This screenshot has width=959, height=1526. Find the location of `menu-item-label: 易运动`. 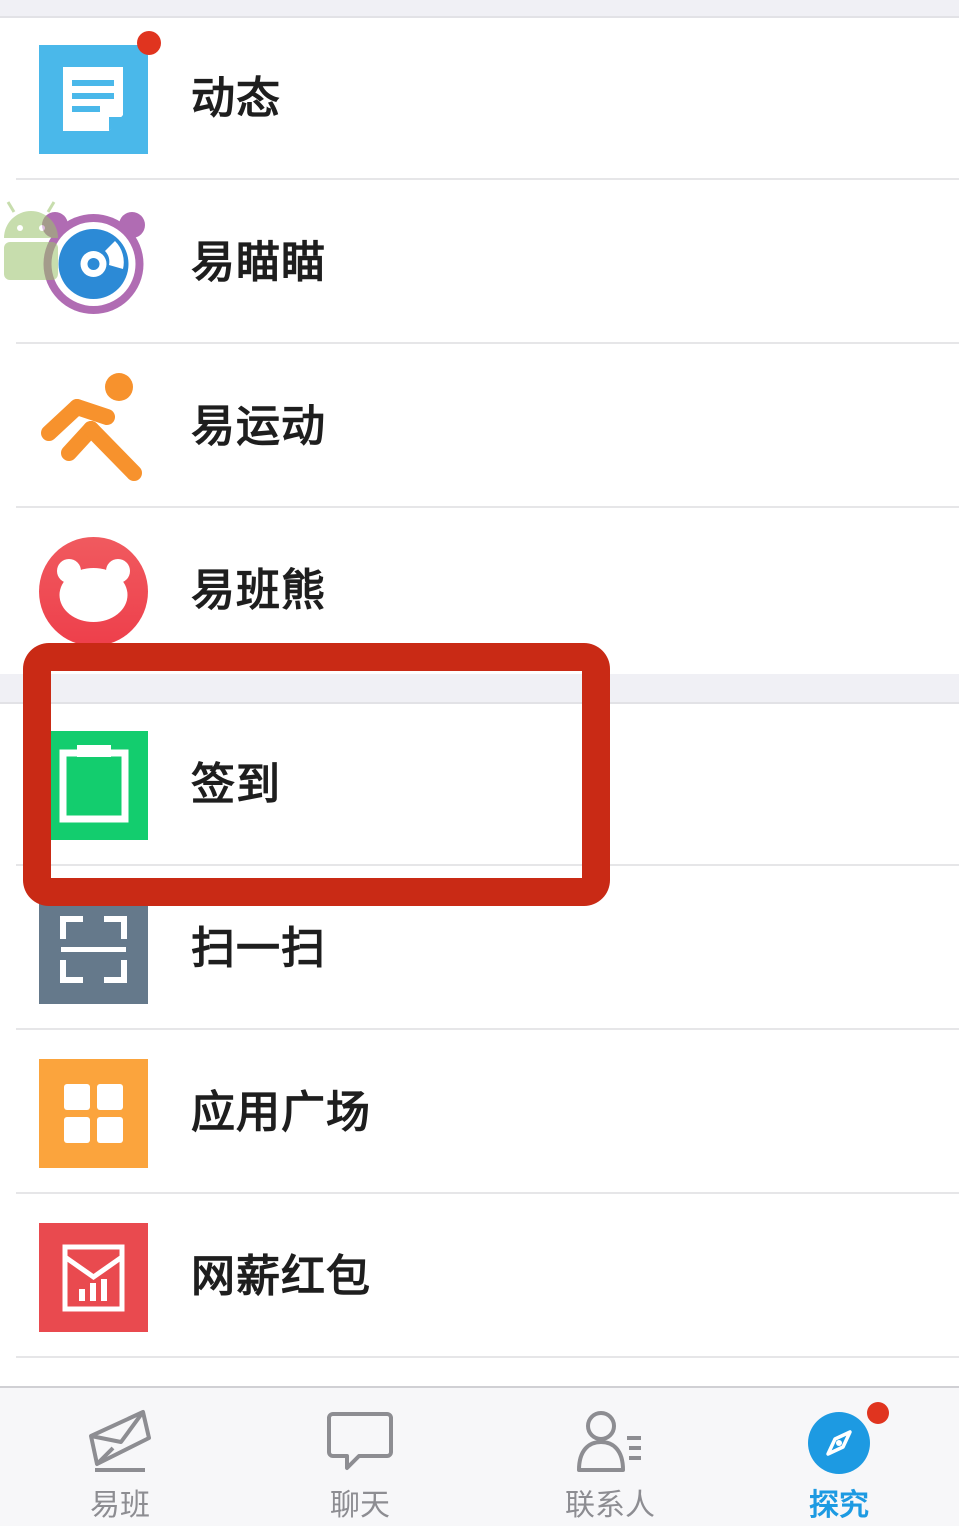

menu-item-label: 易运动 is located at coordinates (258, 426).